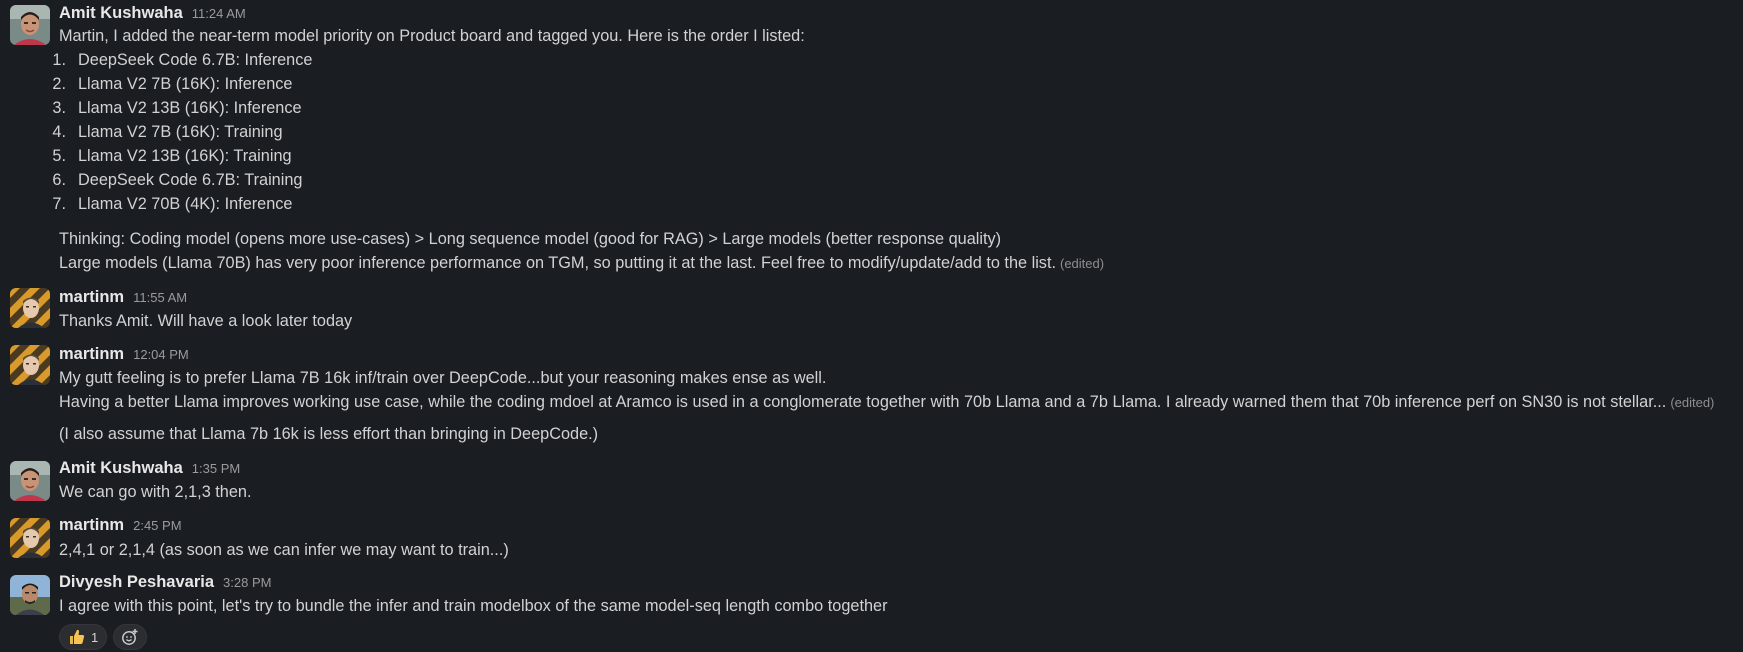 The height and width of the screenshot is (652, 1743). What do you see at coordinates (172, 156) in the screenshot?
I see `list-item: 5. Llama V2 13B (16K): Training` at bounding box center [172, 156].